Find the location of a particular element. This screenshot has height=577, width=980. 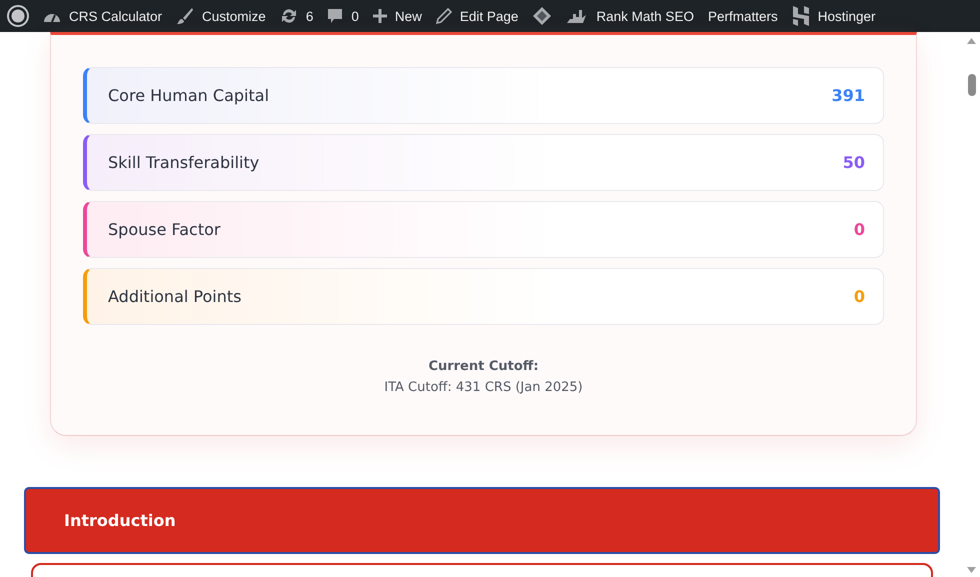

score-value: 50 is located at coordinates (853, 162).